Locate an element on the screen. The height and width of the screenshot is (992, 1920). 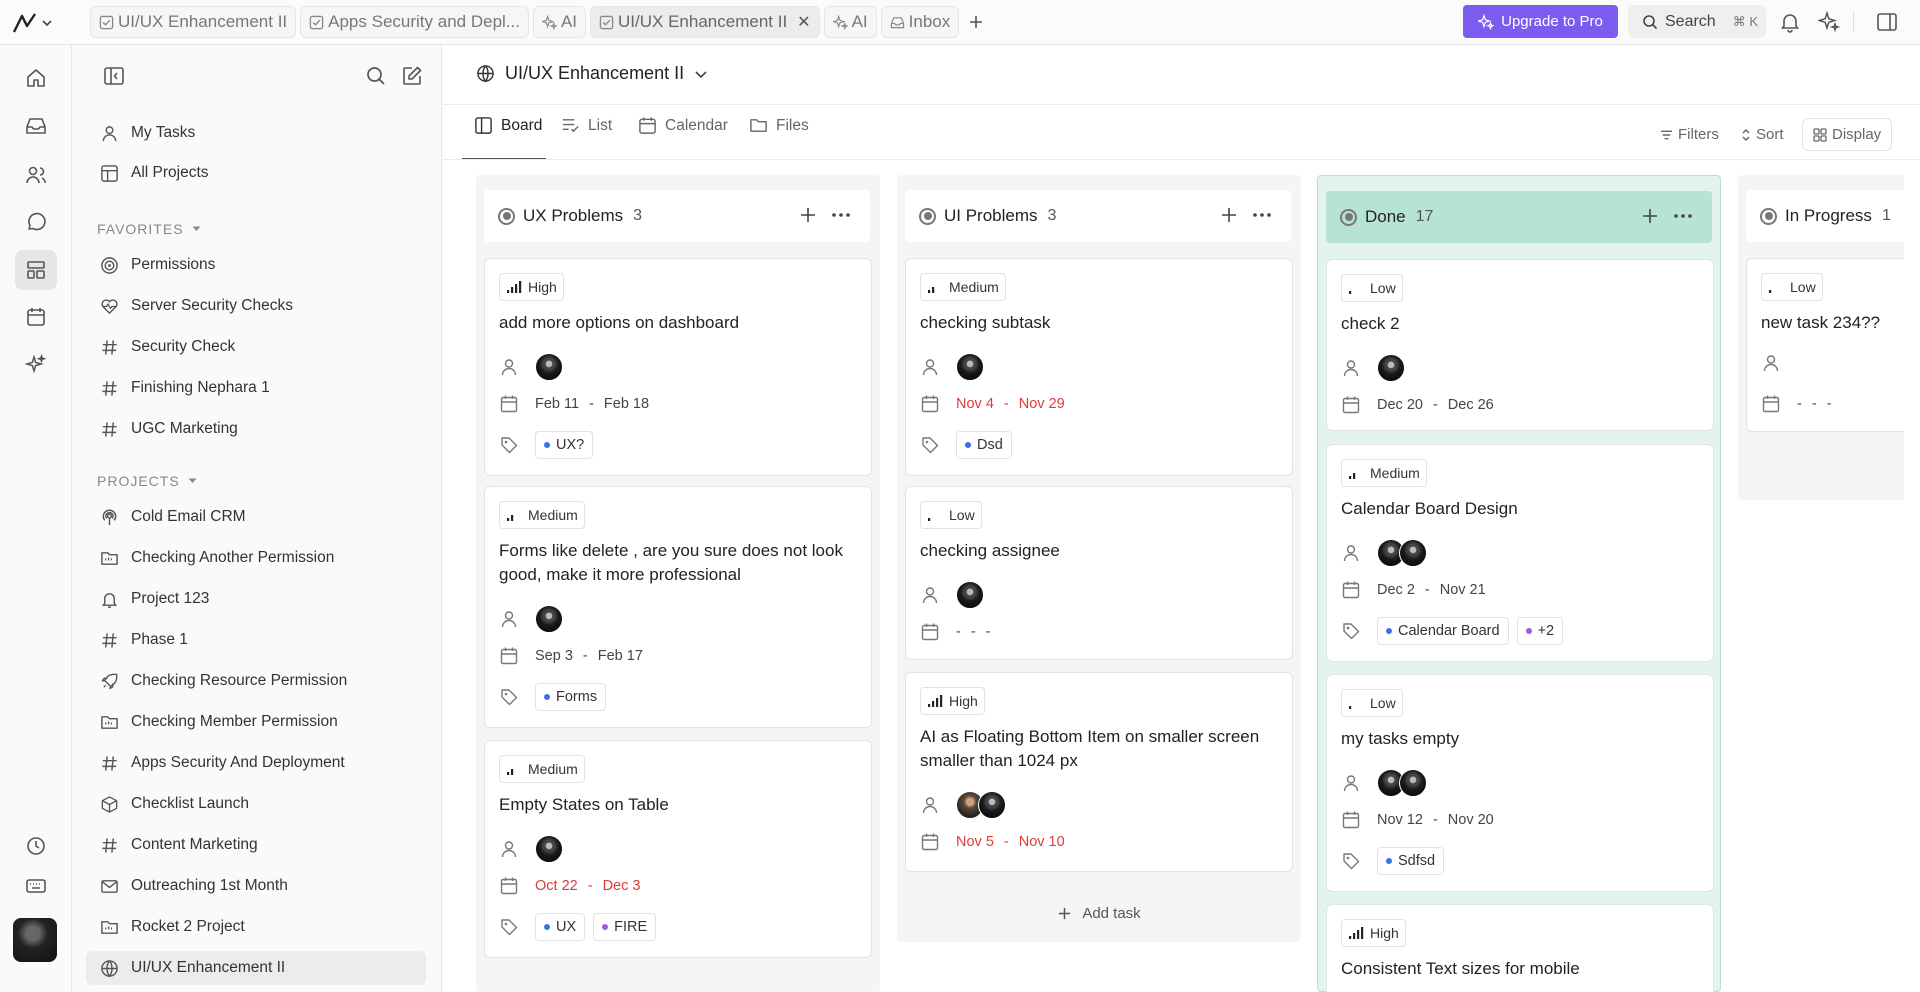
tab-ai-2: AI is located at coordinates (850, 22).